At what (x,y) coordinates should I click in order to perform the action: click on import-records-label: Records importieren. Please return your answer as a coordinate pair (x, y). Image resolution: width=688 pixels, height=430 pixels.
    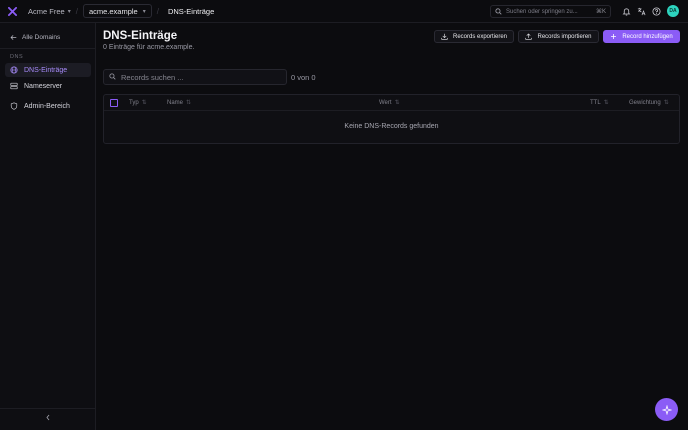
    Looking at the image, I should click on (564, 36).